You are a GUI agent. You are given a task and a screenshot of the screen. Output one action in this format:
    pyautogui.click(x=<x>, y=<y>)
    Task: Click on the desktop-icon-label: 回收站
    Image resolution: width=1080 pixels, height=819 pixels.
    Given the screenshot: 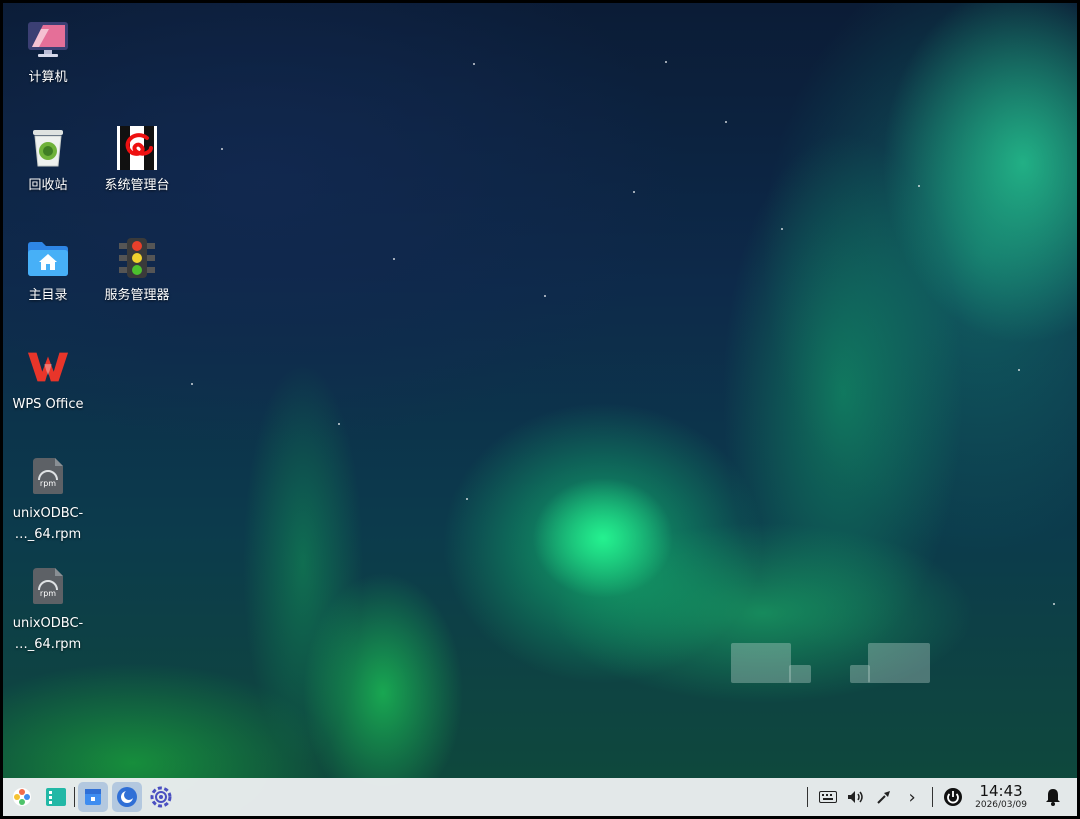 What is the action you would take?
    pyautogui.click(x=48, y=185)
    